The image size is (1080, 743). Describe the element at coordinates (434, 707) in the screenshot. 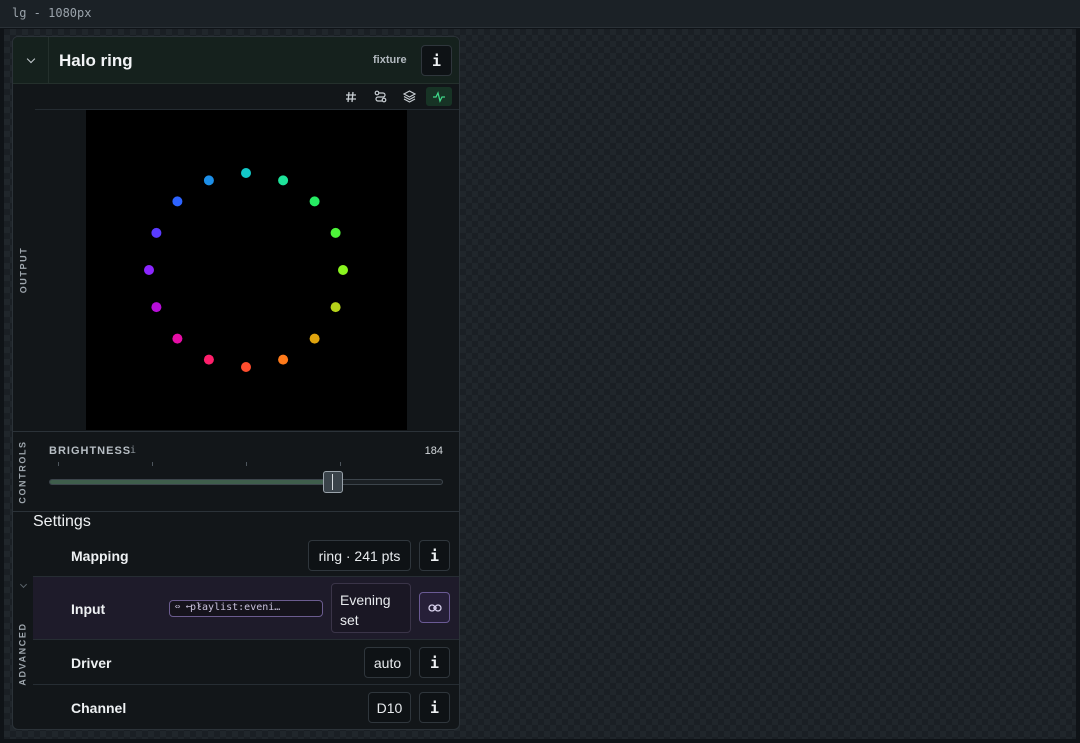

I see `channel-info-button: i` at that location.